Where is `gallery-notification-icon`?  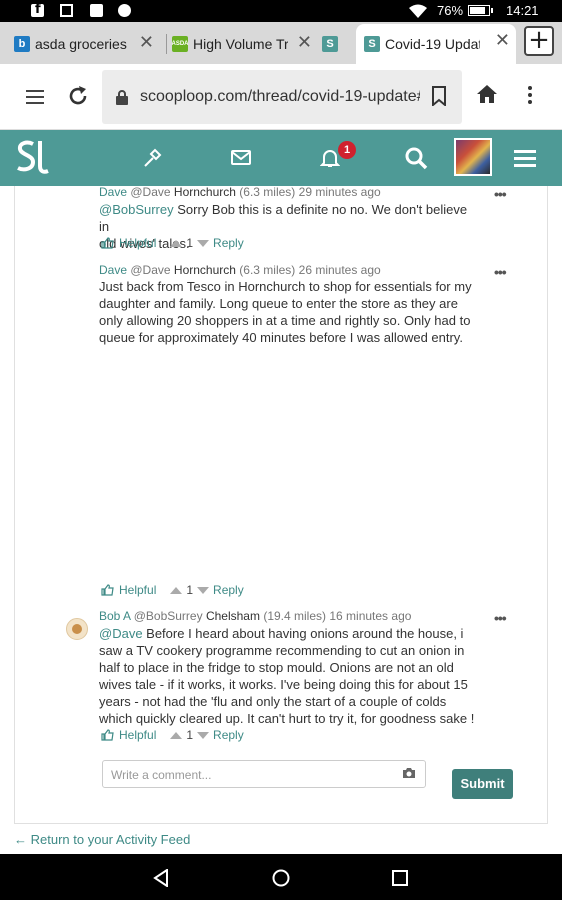 gallery-notification-icon is located at coordinates (66, 10).